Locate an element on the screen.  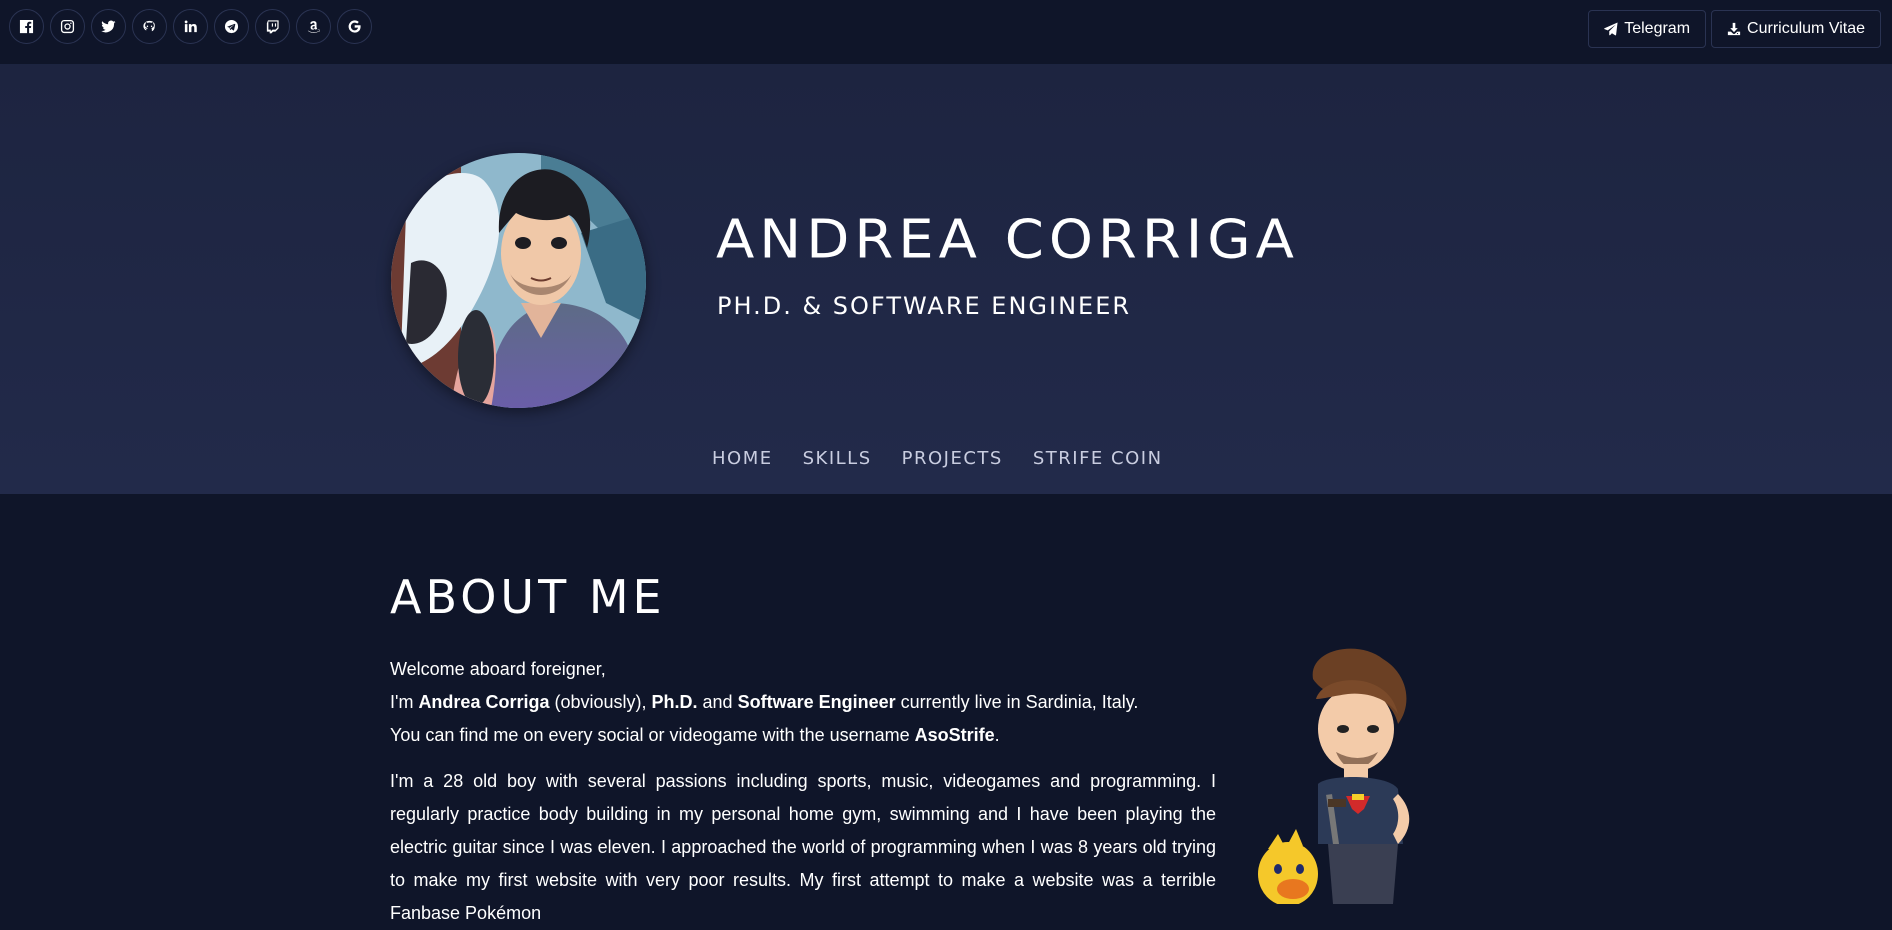
chibi-character-illustration is located at coordinates (1334, 776).